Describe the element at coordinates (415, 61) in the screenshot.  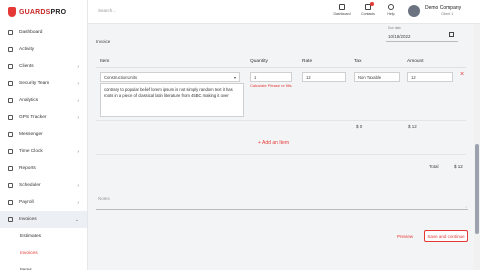
I see `column-amount: Amount` at that location.